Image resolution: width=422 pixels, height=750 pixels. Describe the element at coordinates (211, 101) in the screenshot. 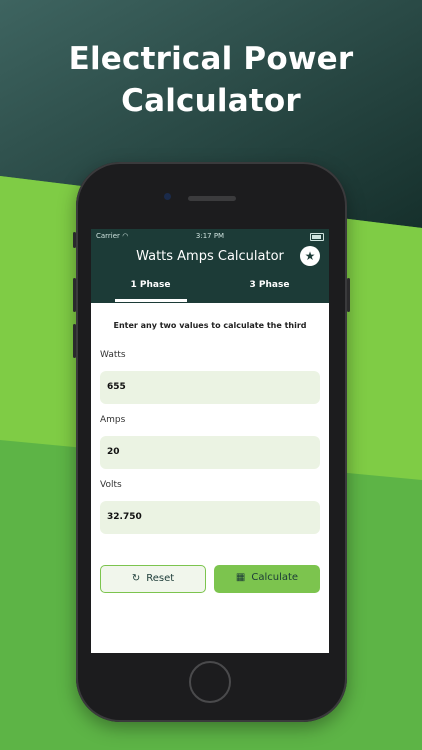

I see `headline-line-2: Calculator` at that location.